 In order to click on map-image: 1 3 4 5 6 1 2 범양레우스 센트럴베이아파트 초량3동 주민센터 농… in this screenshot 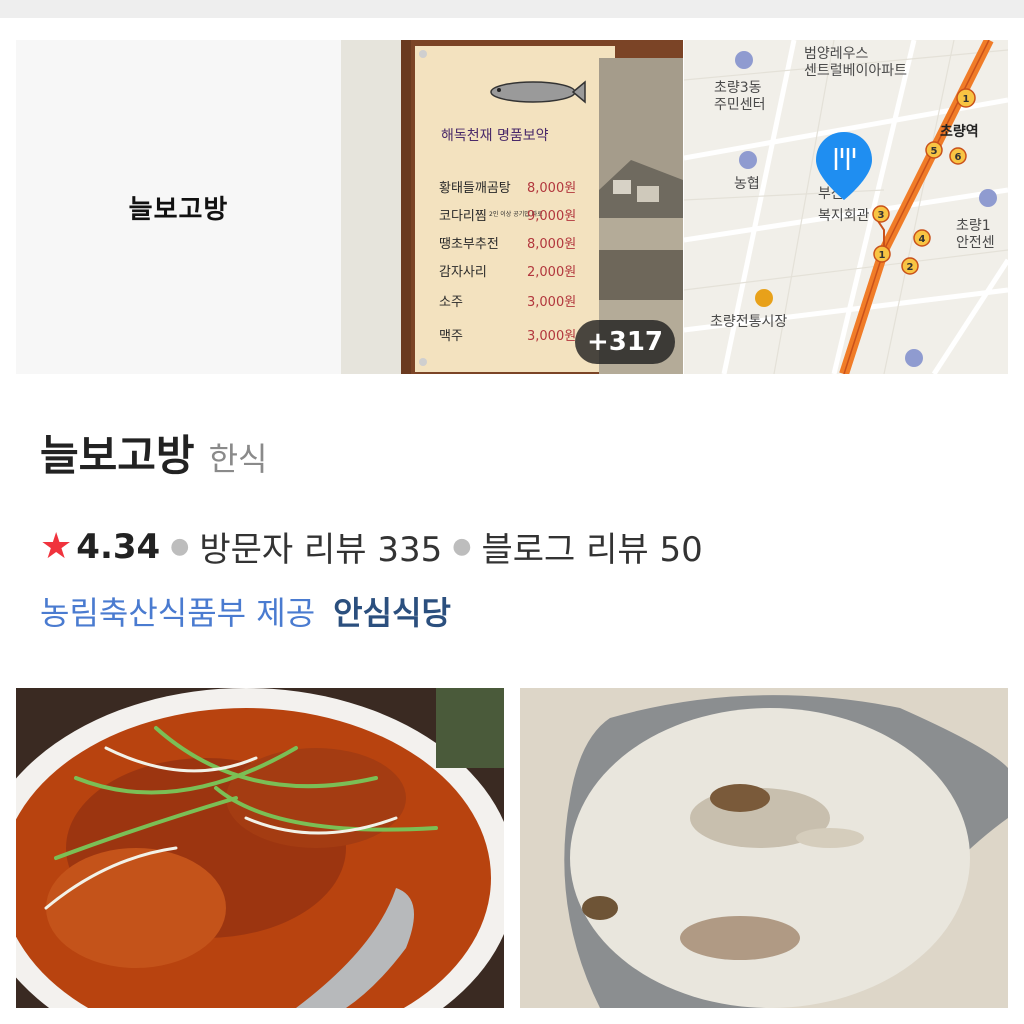, I will do `click(846, 207)`.